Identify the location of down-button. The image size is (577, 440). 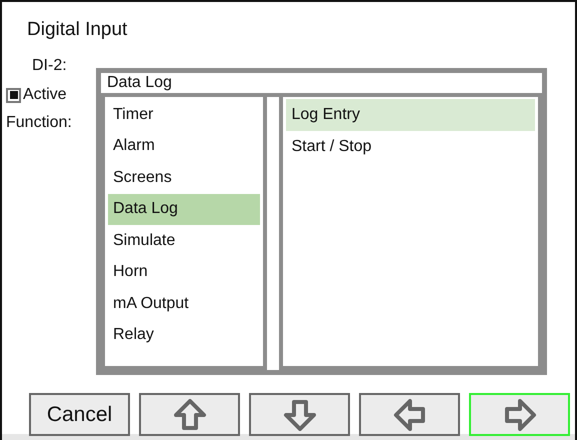
(299, 414).